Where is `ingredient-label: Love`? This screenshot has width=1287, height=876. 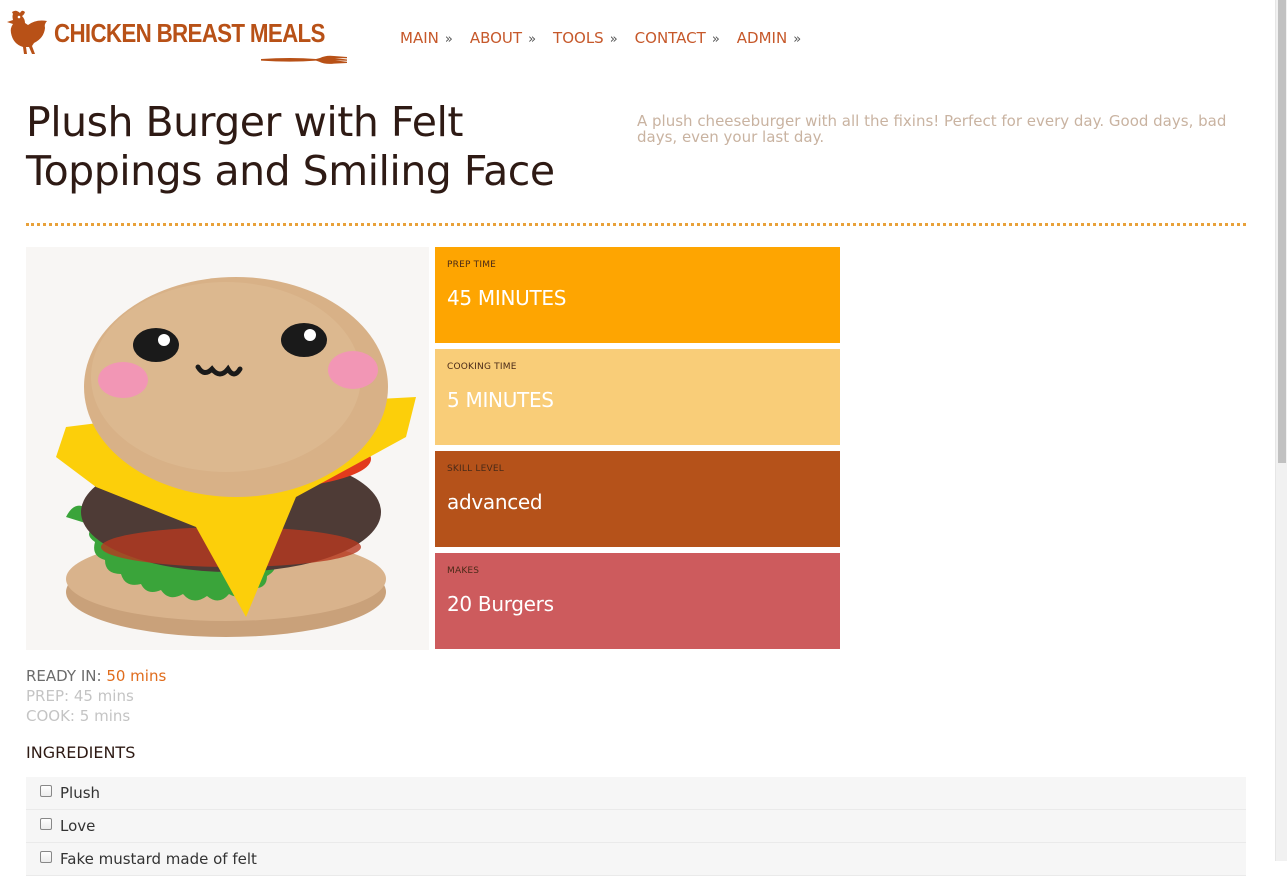 ingredient-label: Love is located at coordinates (78, 826).